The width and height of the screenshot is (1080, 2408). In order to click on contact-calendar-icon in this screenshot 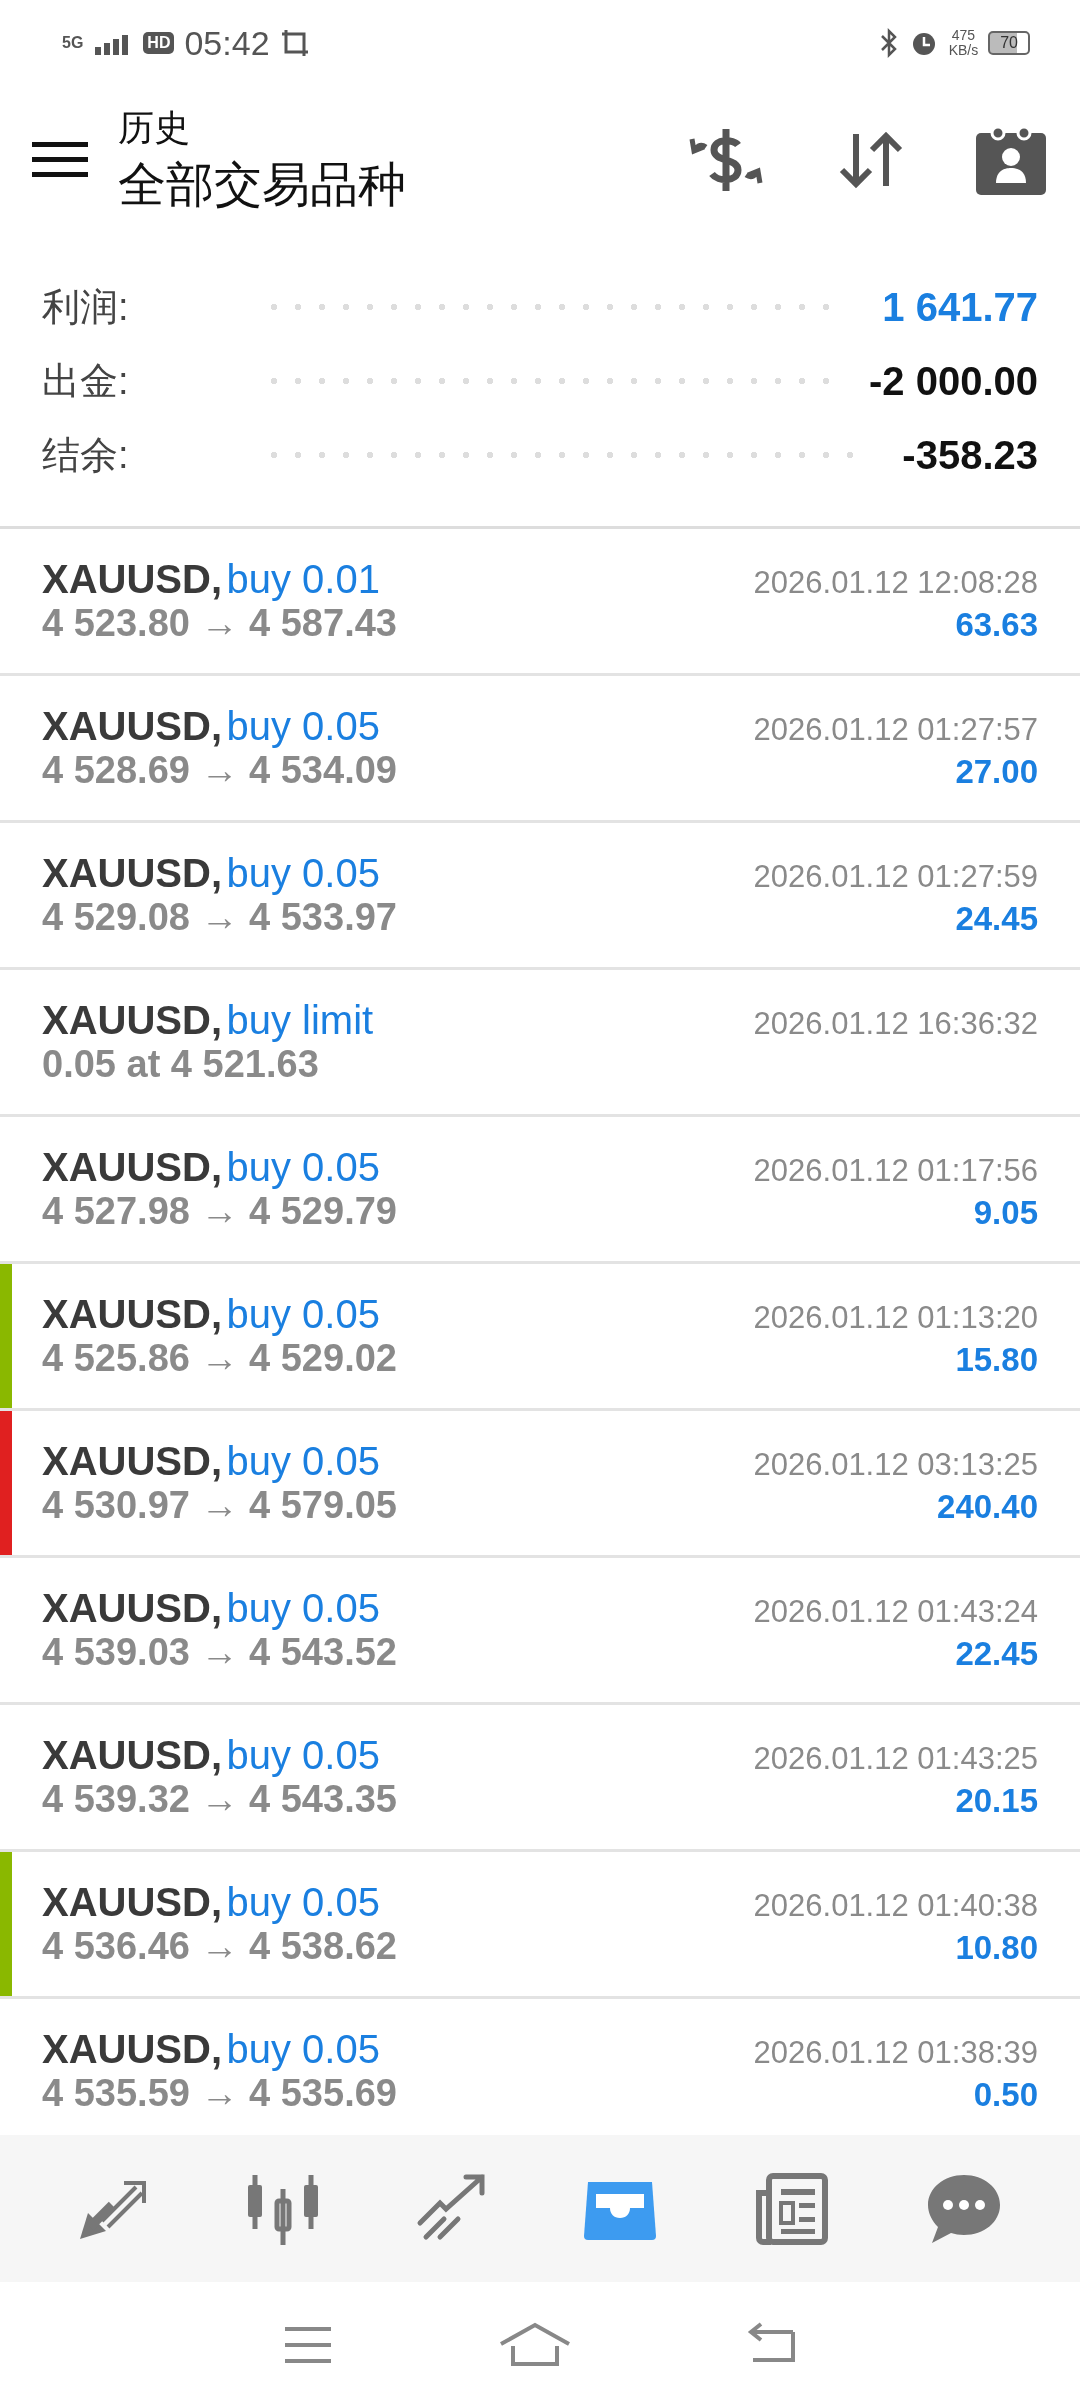, I will do `click(1011, 160)`.